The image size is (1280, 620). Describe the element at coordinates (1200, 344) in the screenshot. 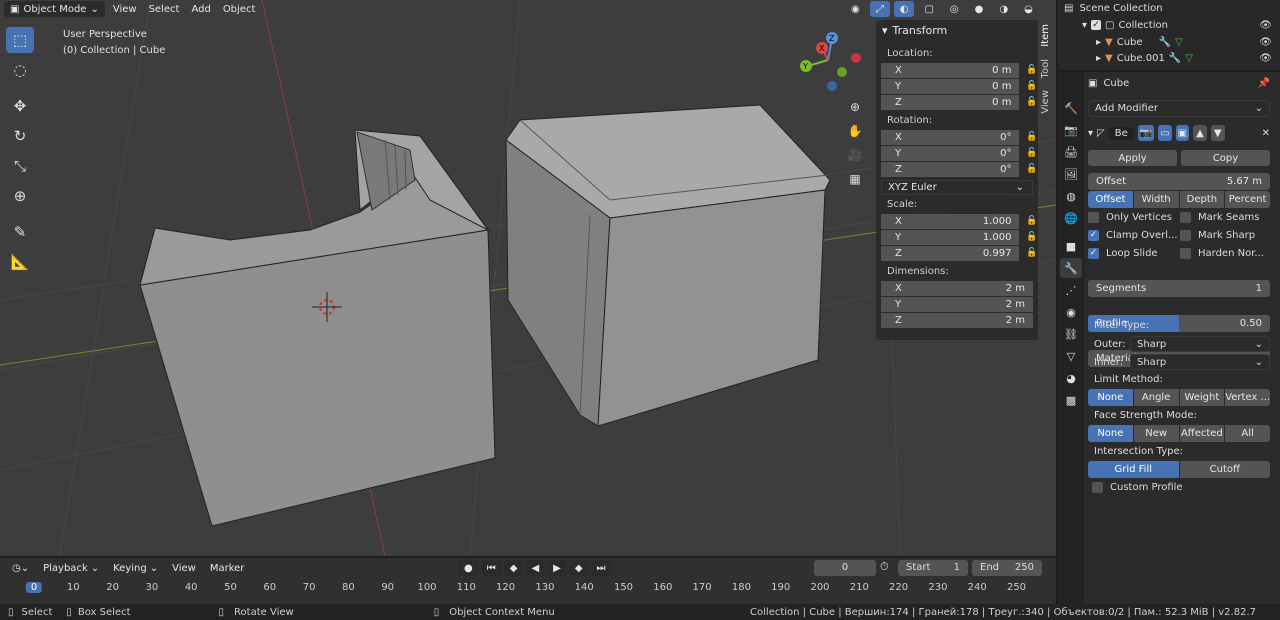

I see `outer-miter-dropdown: Sharp ⌄` at that location.